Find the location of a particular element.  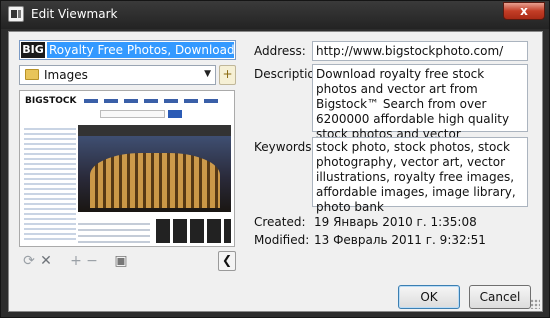

address-field: http://www.bigstockphoto.com/ is located at coordinates (420, 51).